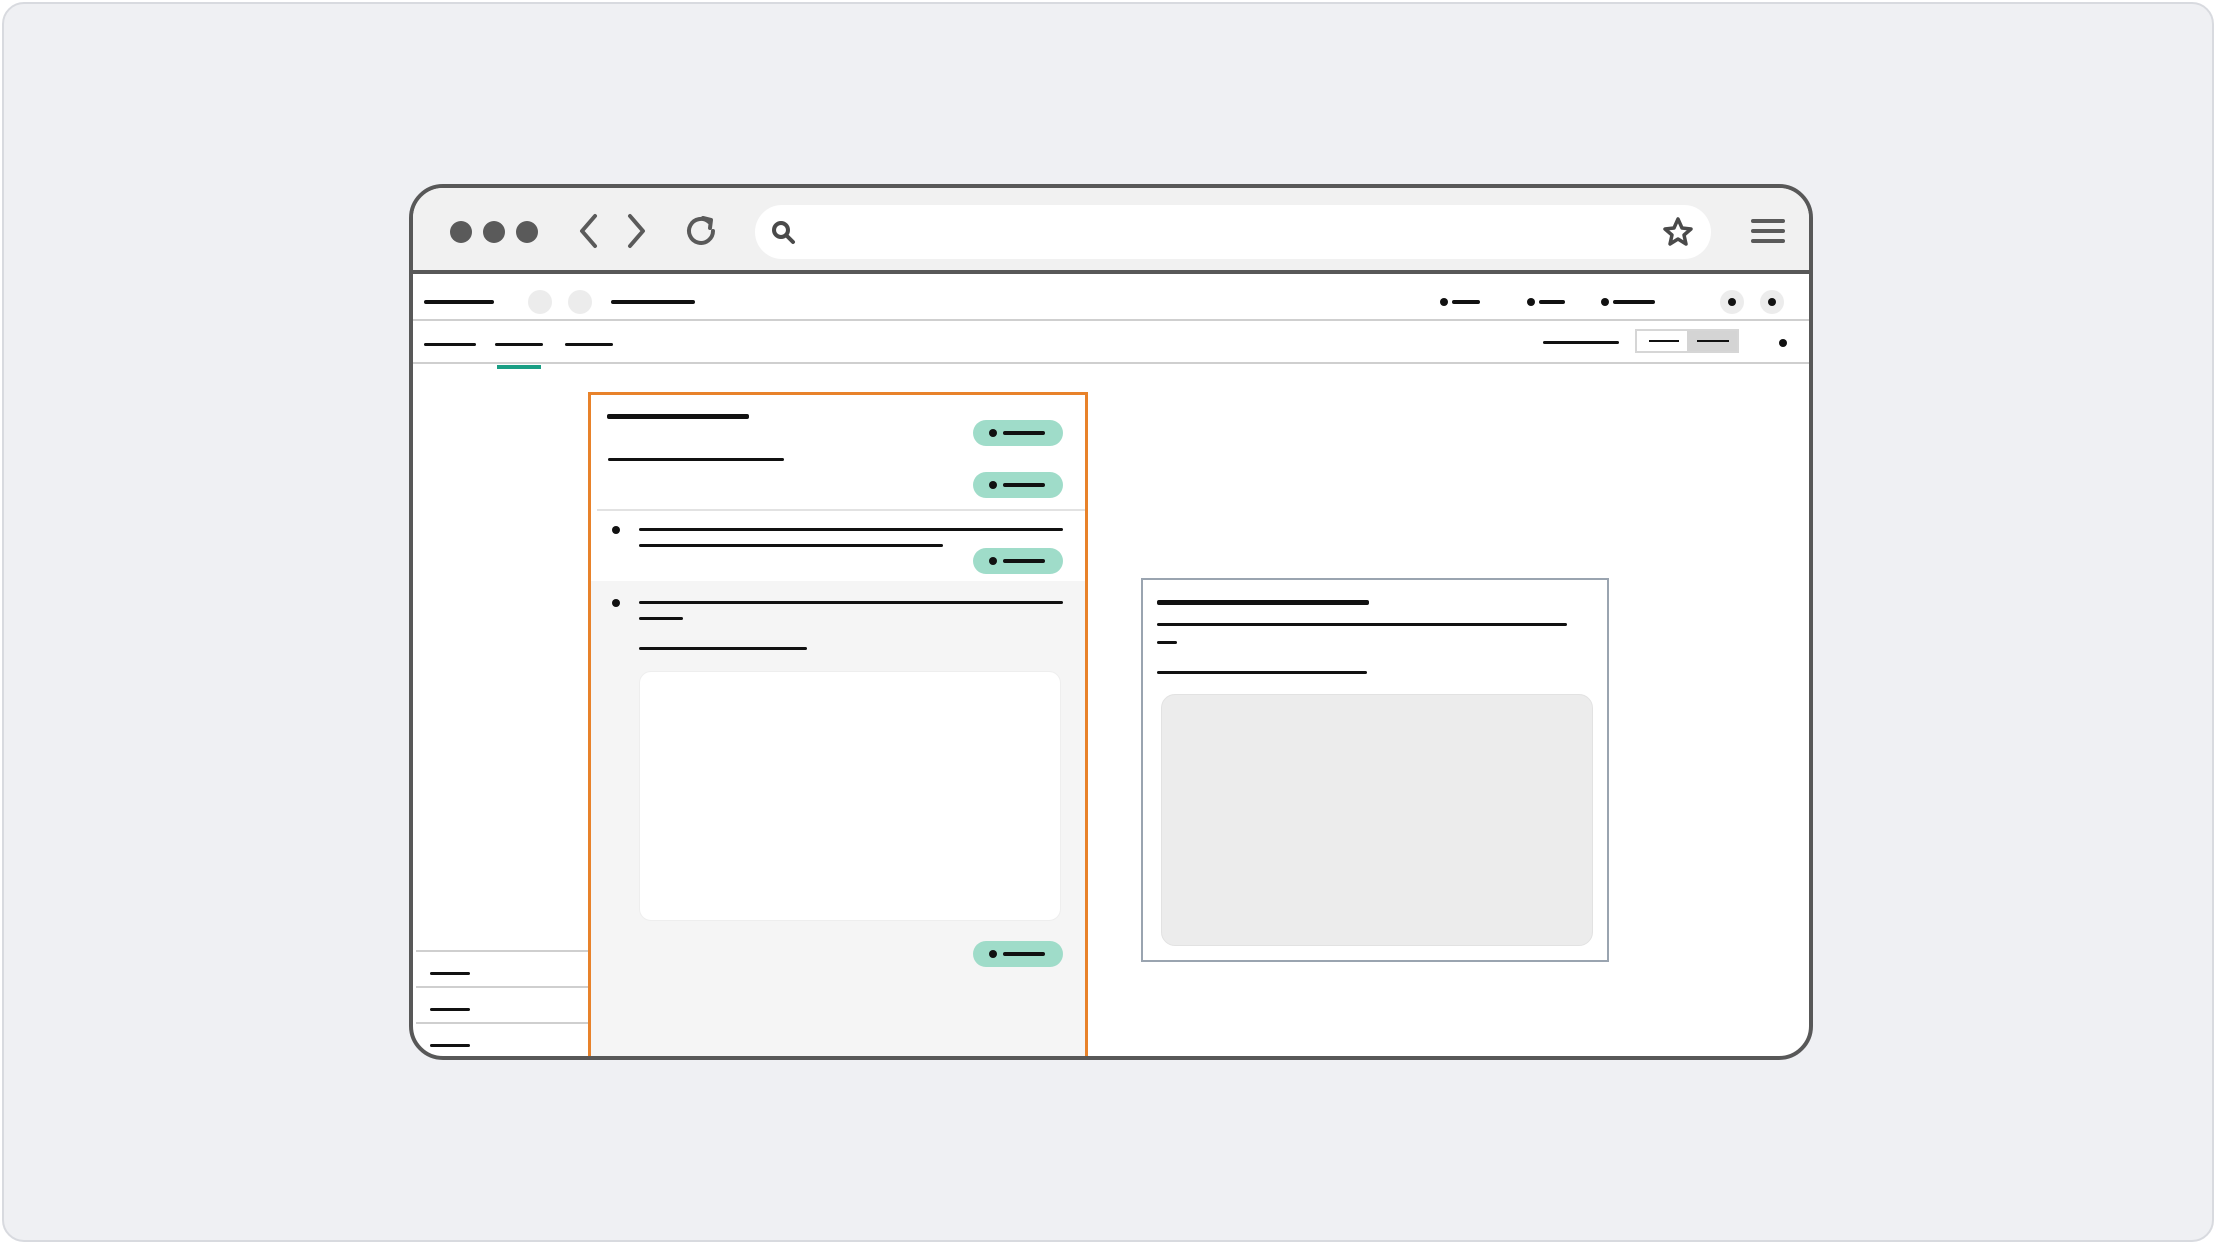 This screenshot has width=2216, height=1244. I want to click on preview-caption, so click(1262, 672).